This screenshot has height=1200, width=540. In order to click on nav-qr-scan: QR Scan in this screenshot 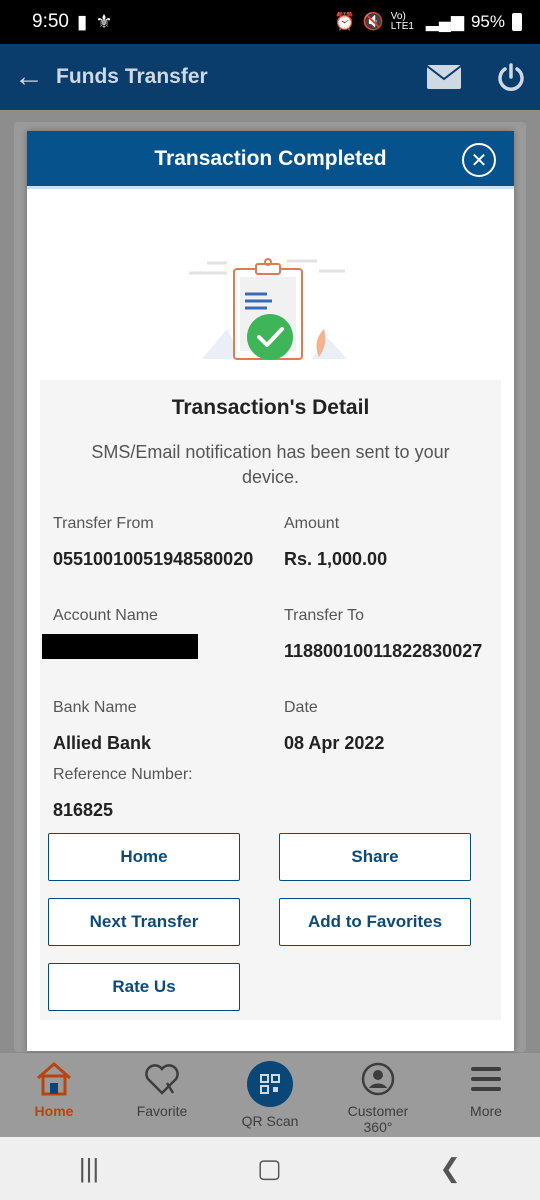, I will do `click(270, 1095)`.